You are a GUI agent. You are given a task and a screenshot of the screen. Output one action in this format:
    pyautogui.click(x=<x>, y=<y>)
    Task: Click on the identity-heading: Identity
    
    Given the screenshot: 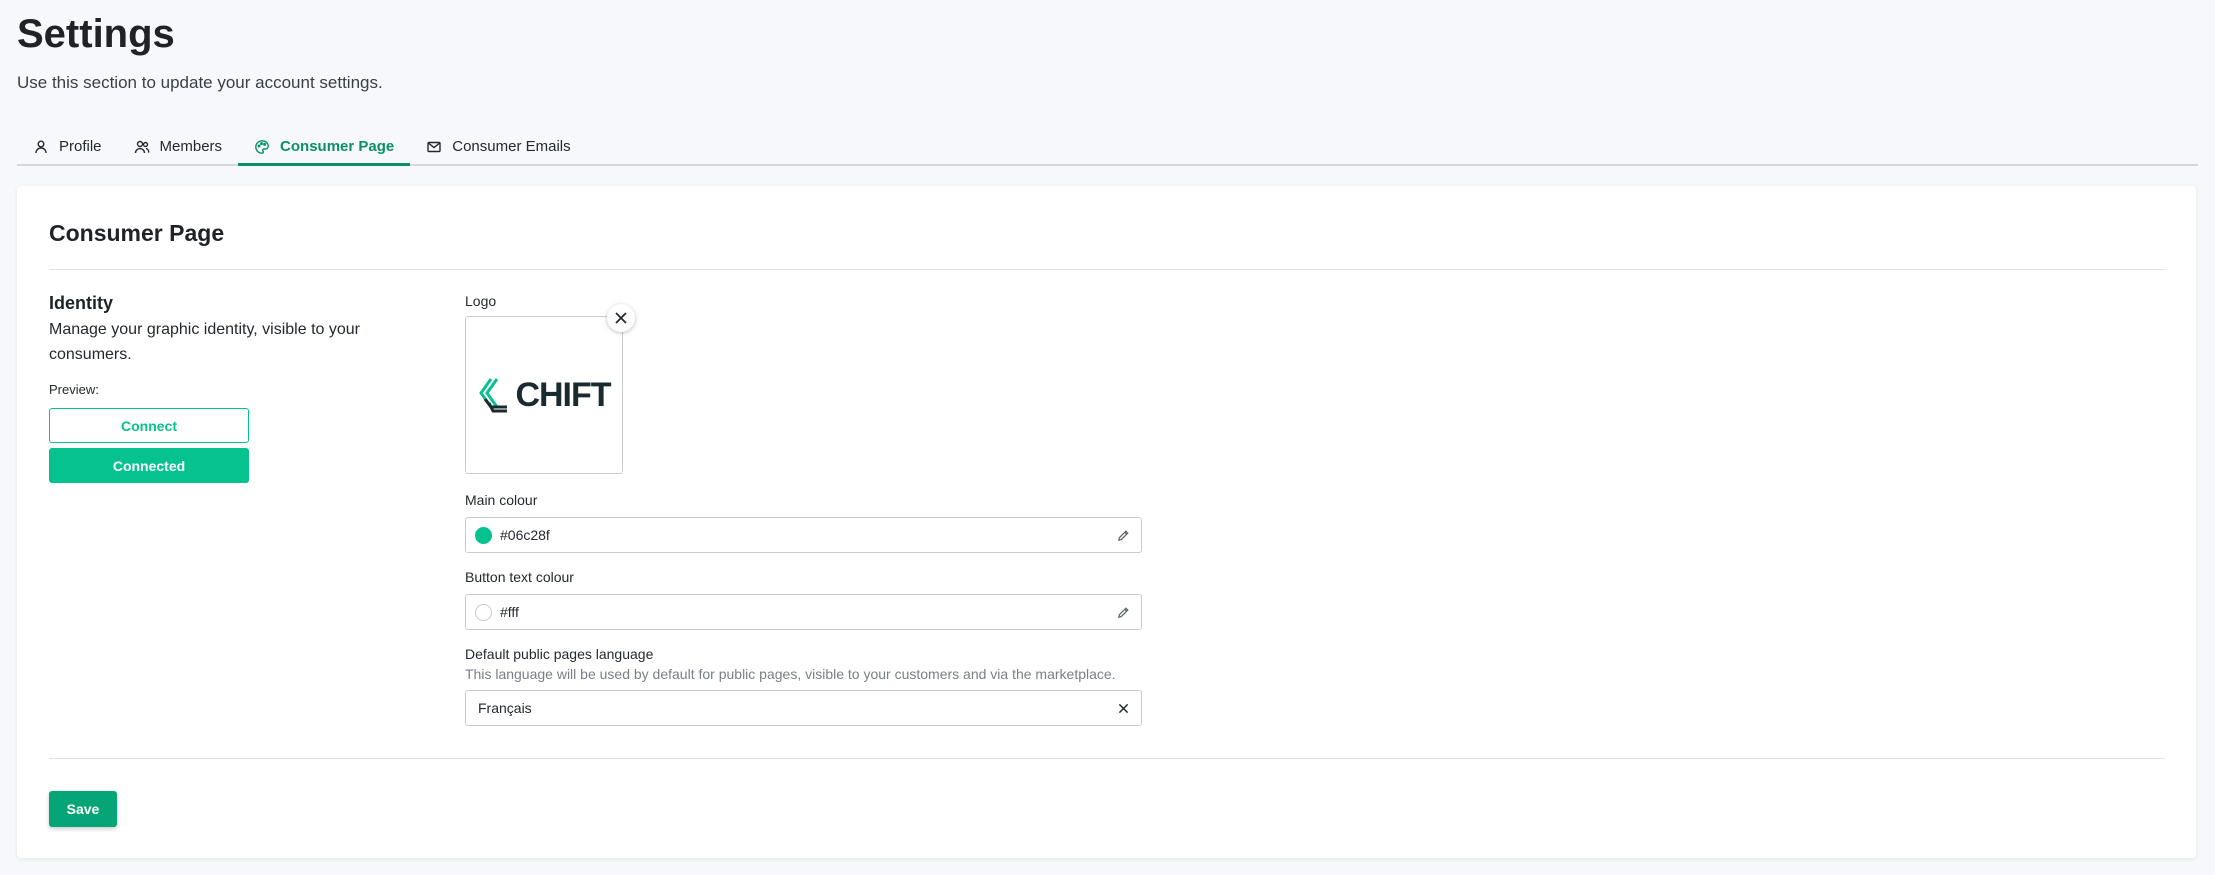 What is the action you would take?
    pyautogui.click(x=81, y=303)
    